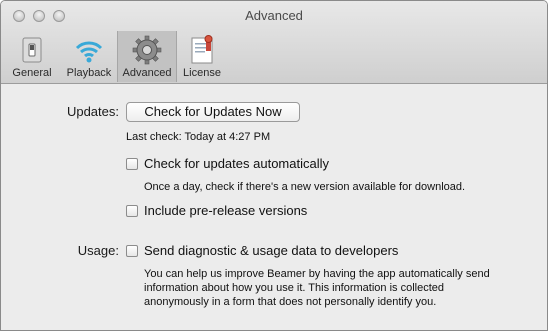 This screenshot has width=548, height=331. What do you see at coordinates (236, 163) in the screenshot?
I see `auto-update-label: Check for updates automatically` at bounding box center [236, 163].